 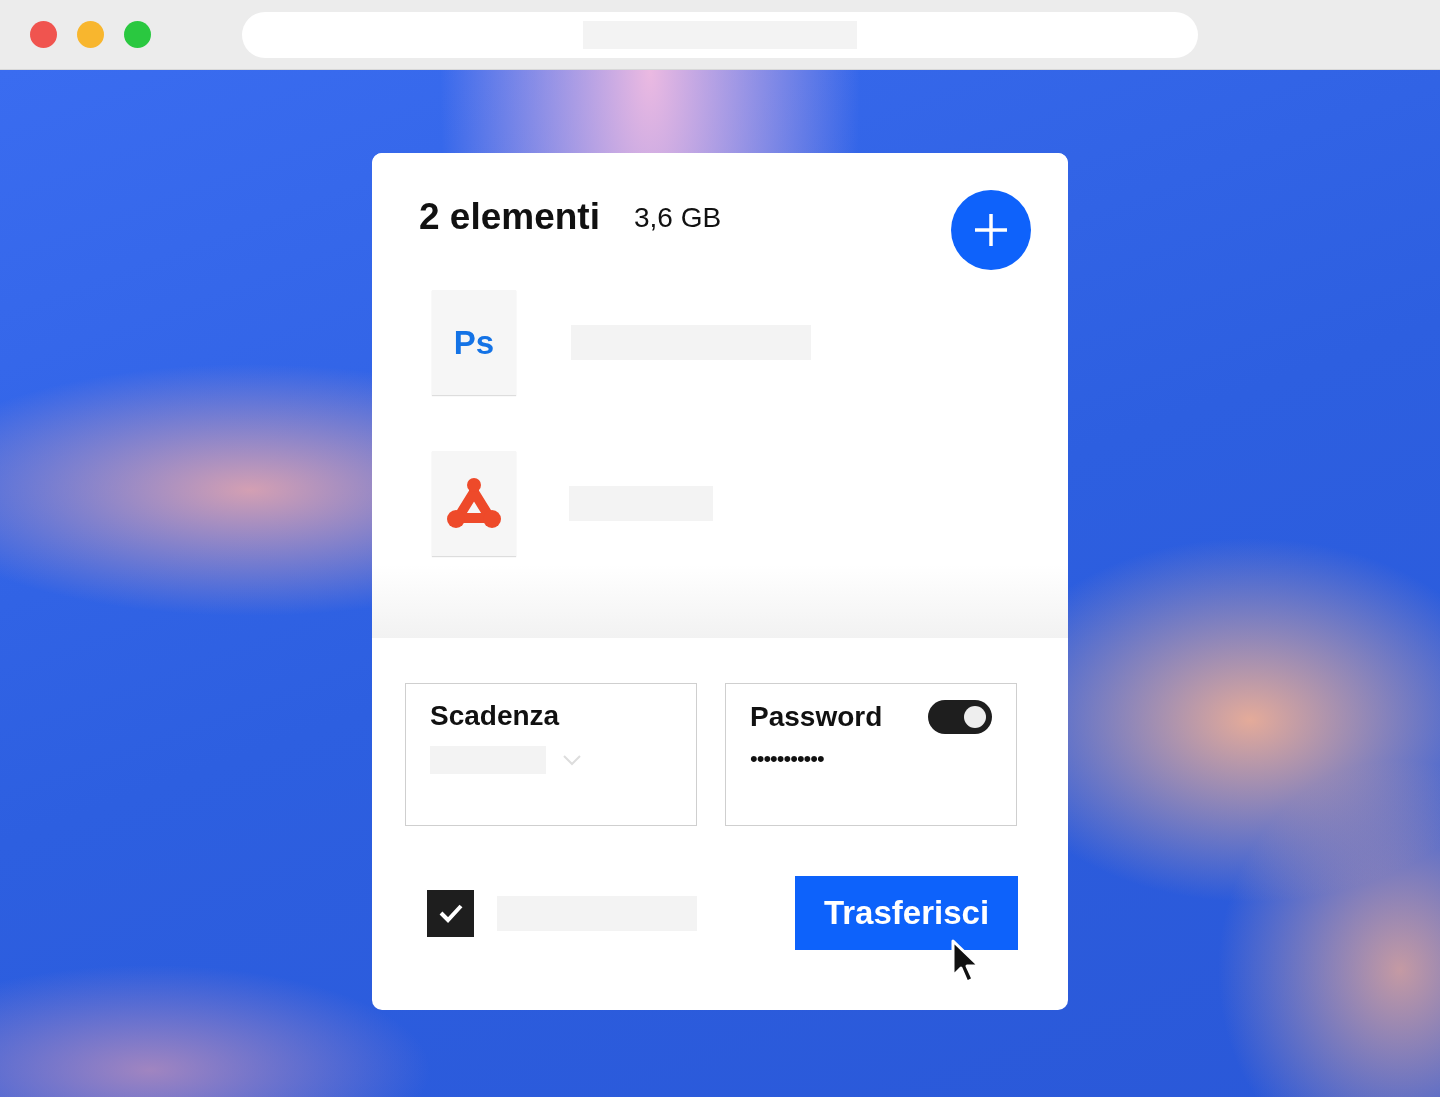 What do you see at coordinates (787, 759) in the screenshot?
I see `password-value: •••••••••••` at bounding box center [787, 759].